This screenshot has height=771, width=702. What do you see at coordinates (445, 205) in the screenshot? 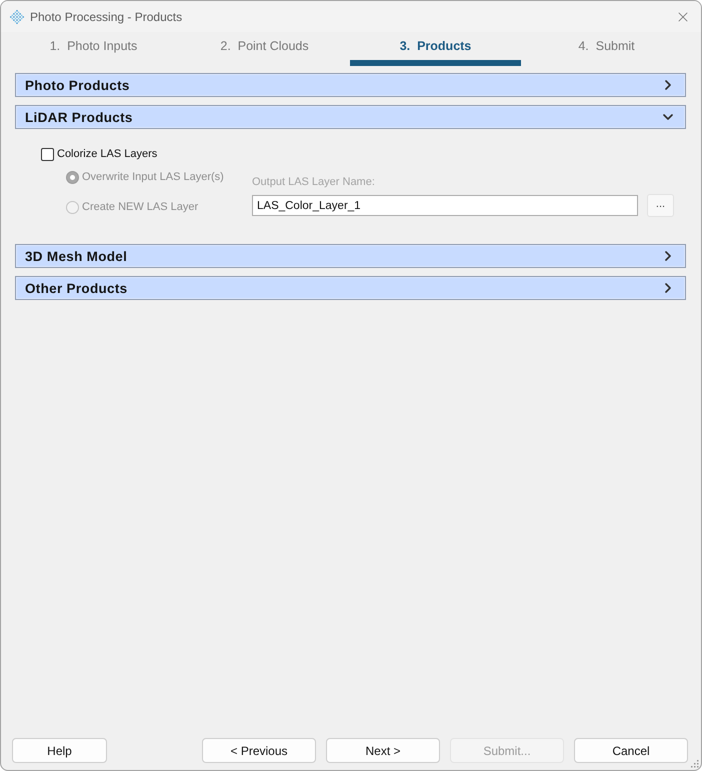
I see `layer-name-field: LAS_Color_Layer_1` at bounding box center [445, 205].